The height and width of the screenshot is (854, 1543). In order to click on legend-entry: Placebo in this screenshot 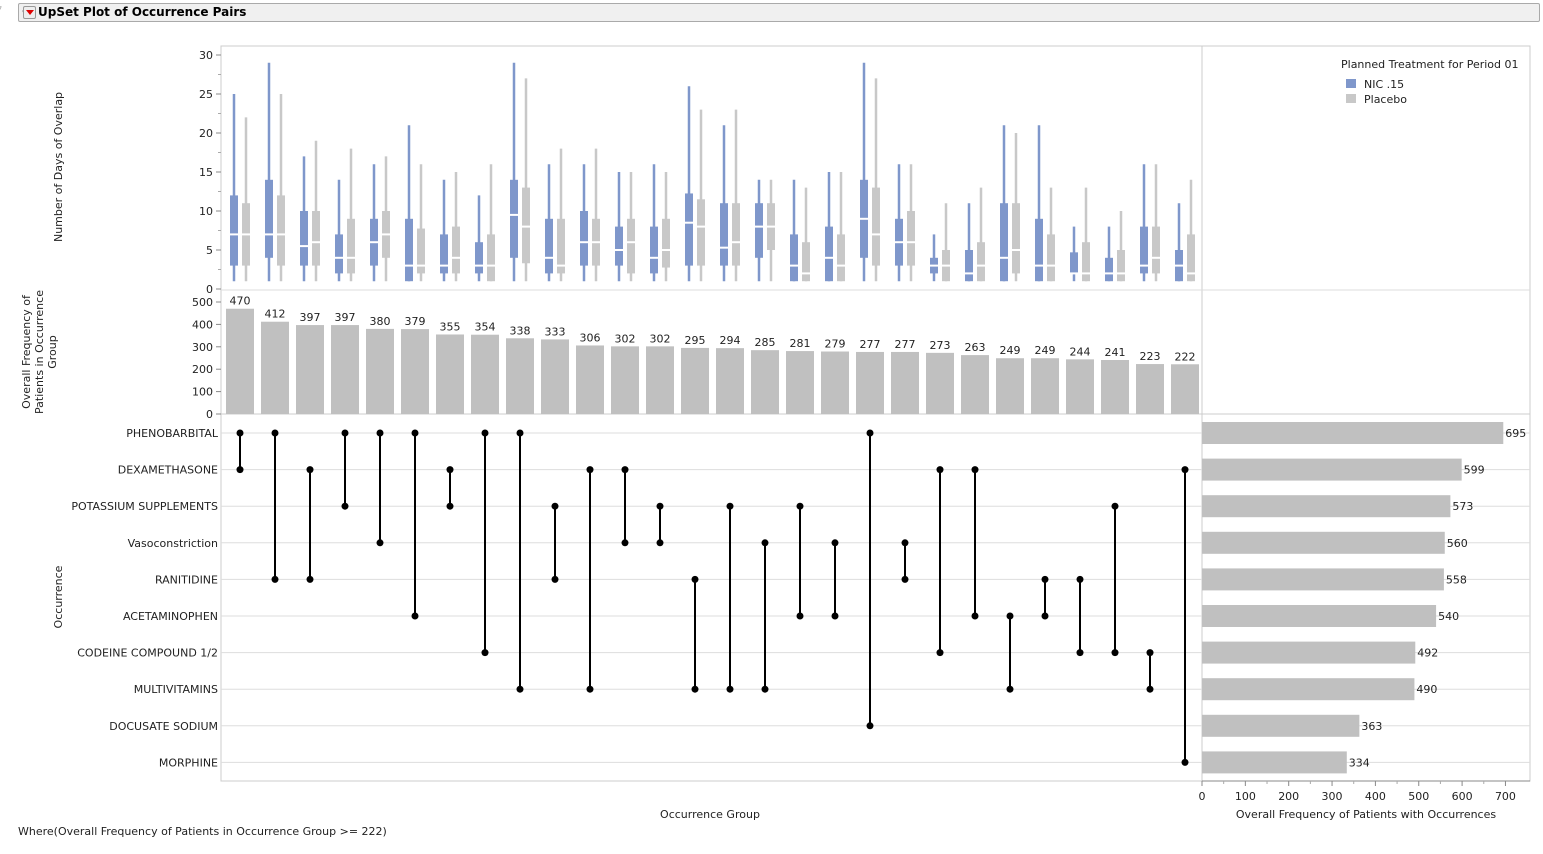, I will do `click(1385, 99)`.